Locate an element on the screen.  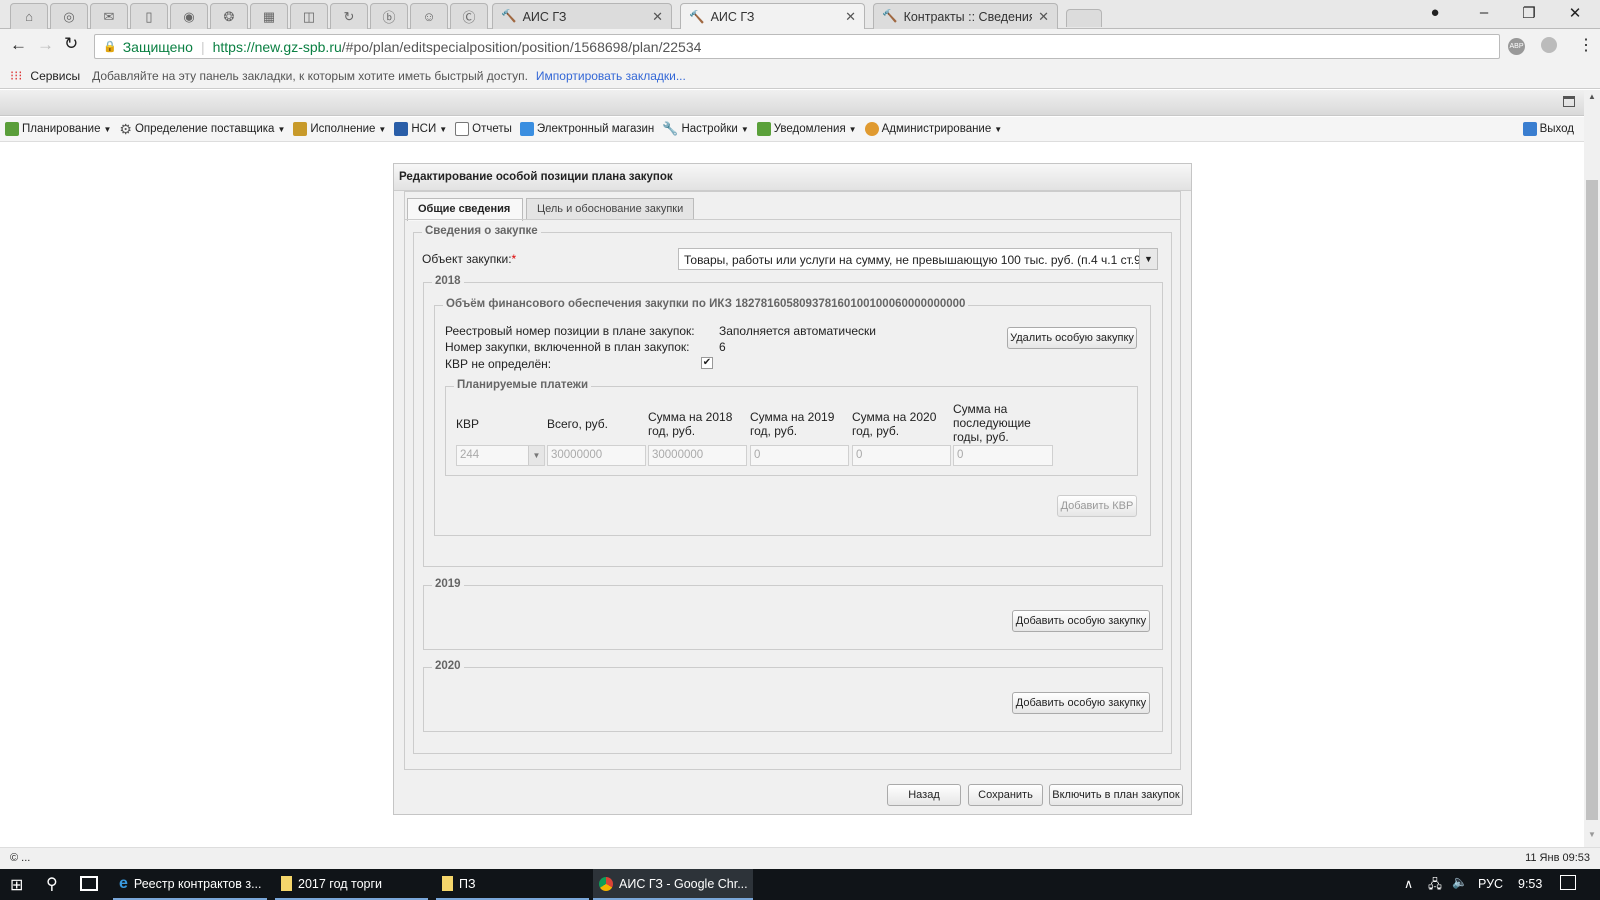
volume-icon: 🔈 is located at coordinates (1460, 882).